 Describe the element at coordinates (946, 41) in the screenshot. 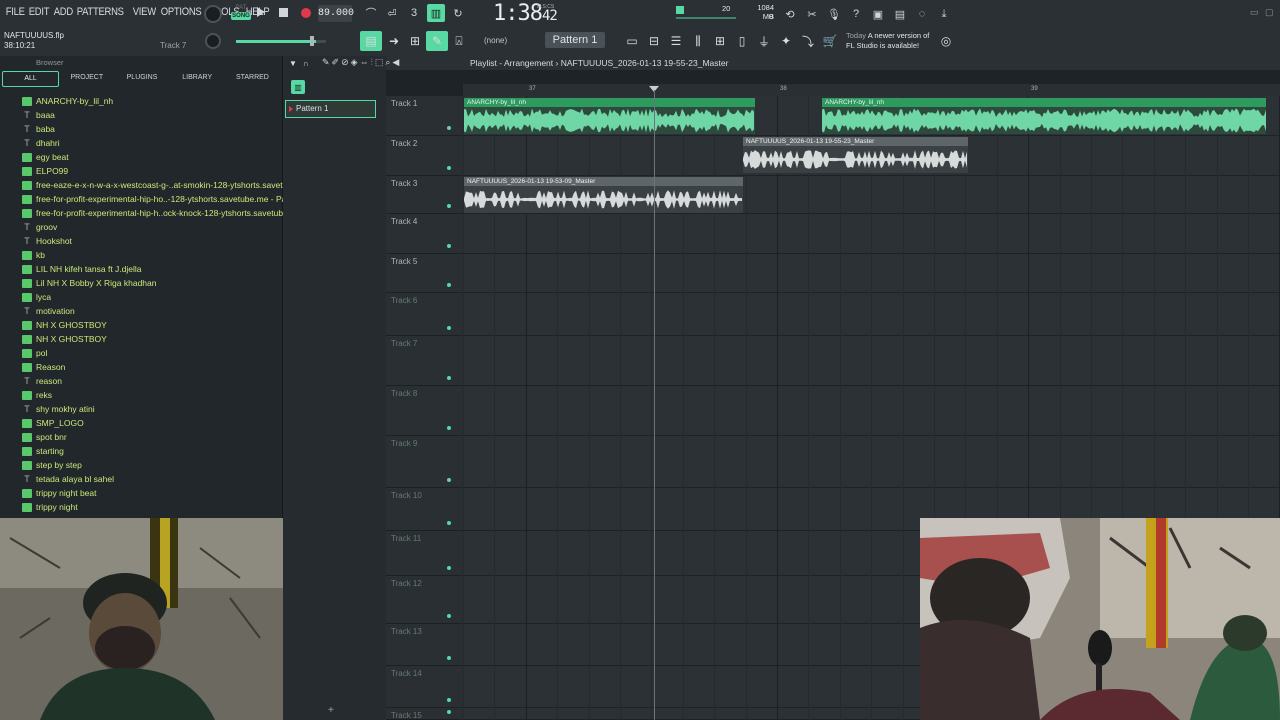

I see `globe-icon: ◎` at that location.